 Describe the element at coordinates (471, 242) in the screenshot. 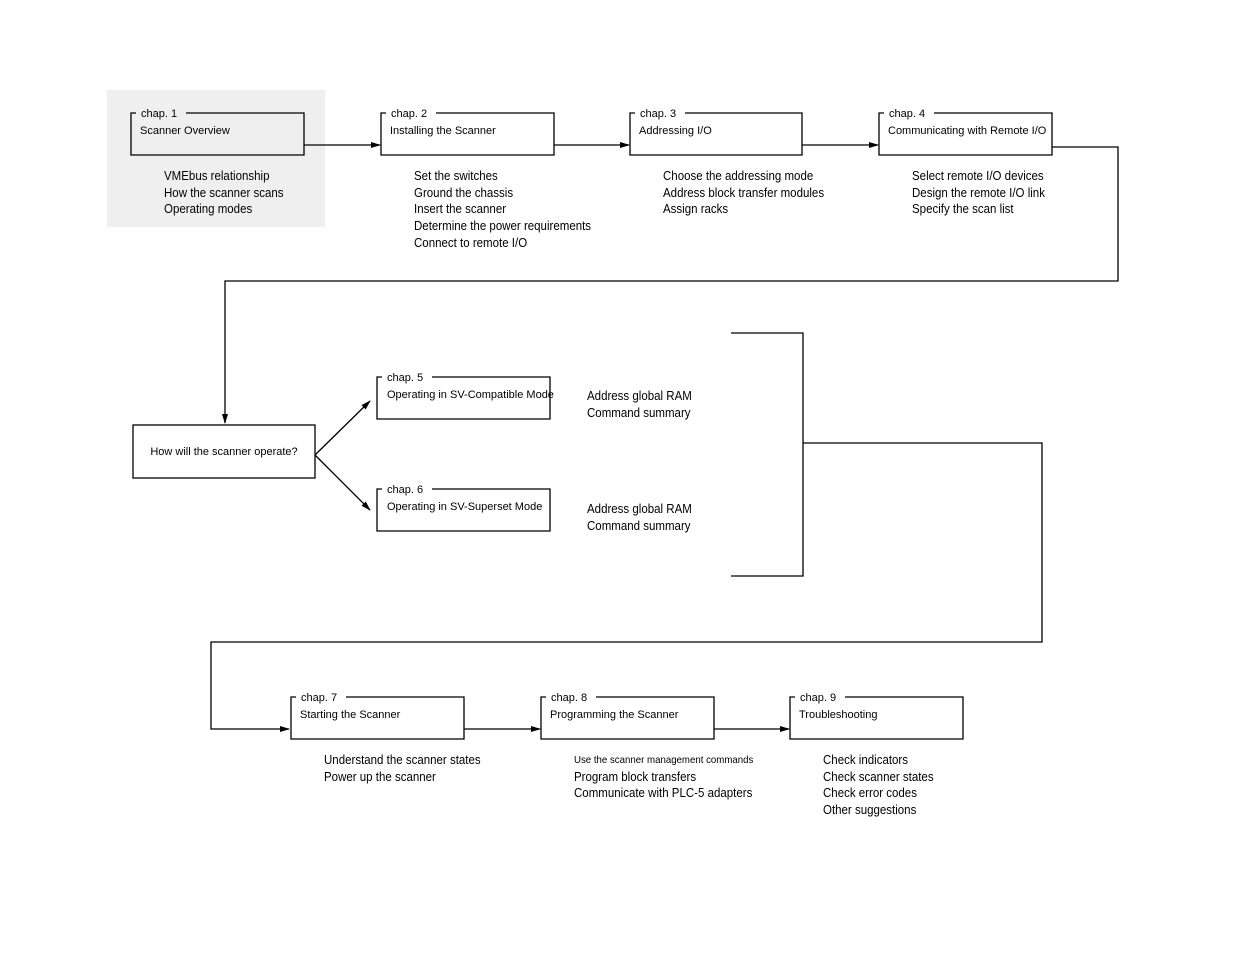

I see `topic: Connect to remote I/O` at that location.